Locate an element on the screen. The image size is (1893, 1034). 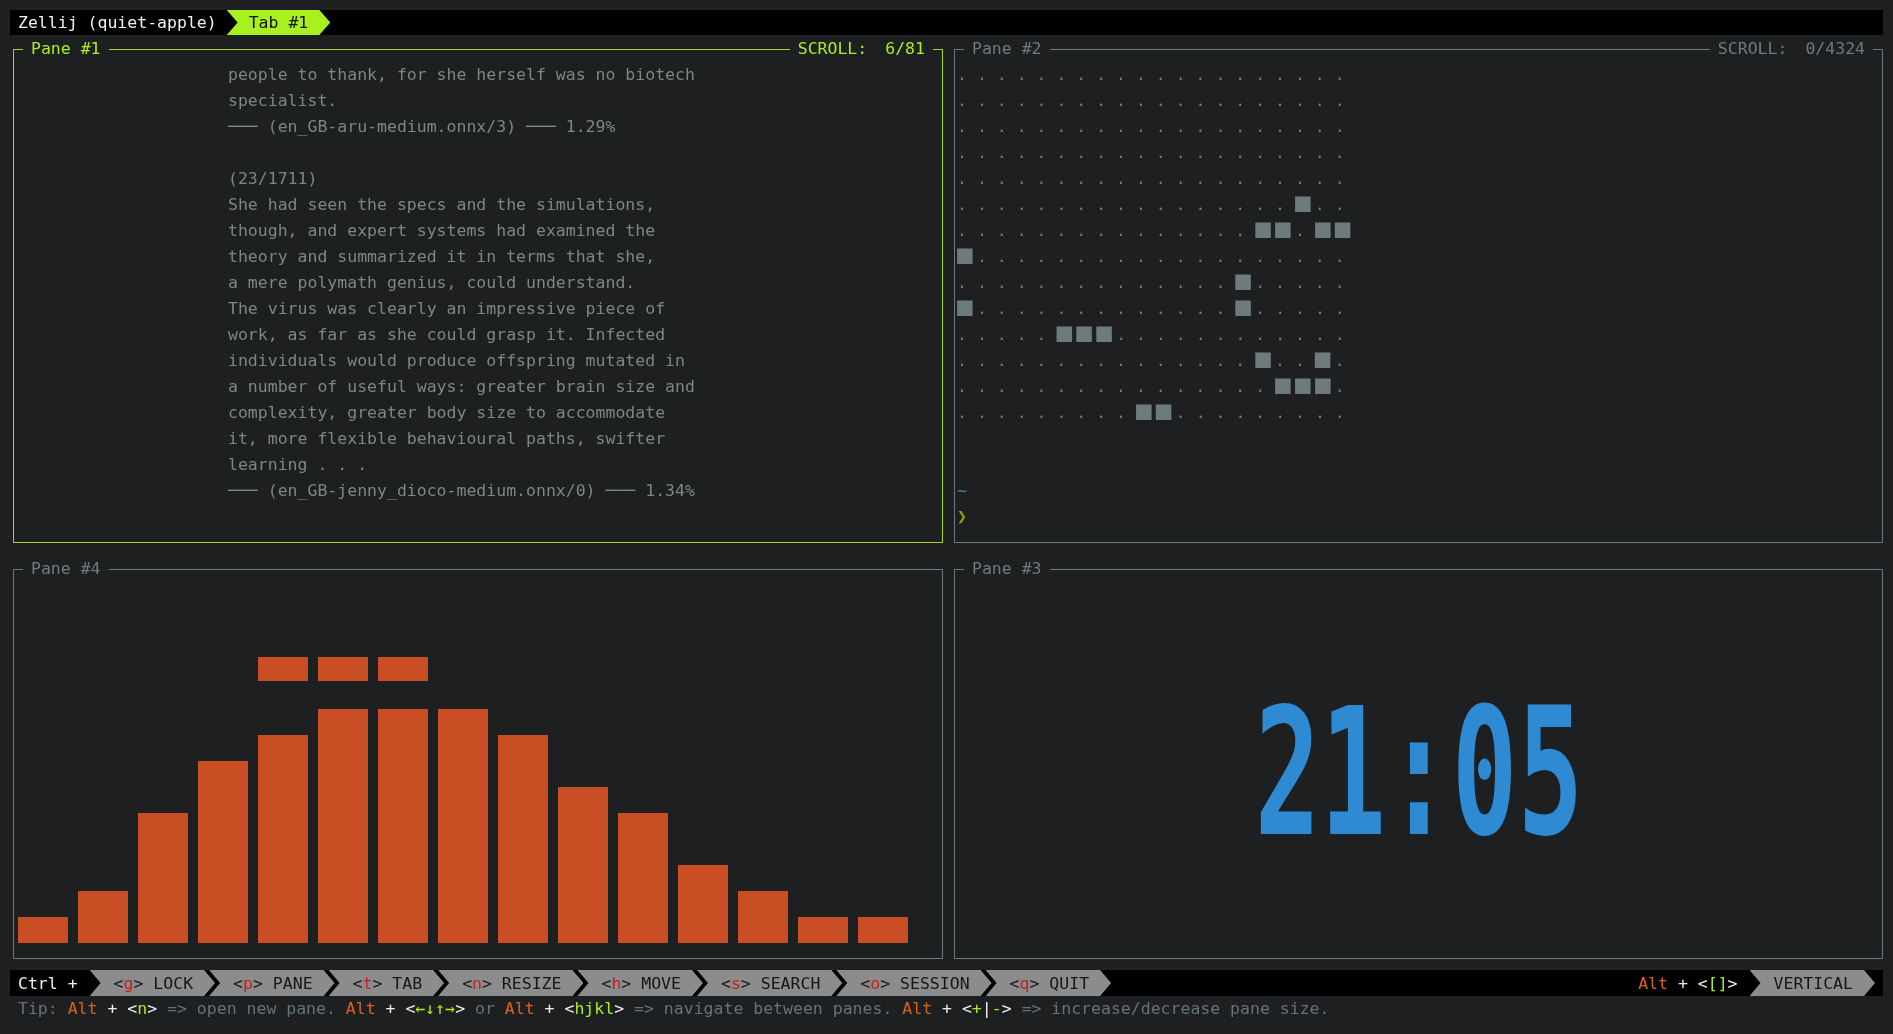
text-line: though, and expert systems had examined the is located at coordinates (442, 231).